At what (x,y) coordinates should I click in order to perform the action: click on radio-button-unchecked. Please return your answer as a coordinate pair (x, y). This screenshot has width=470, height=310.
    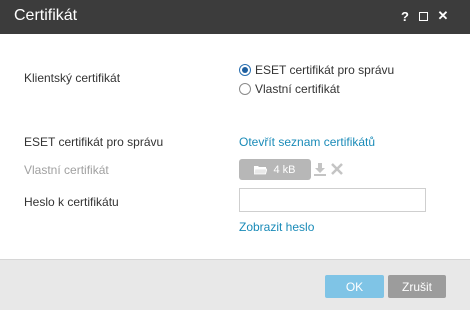
    Looking at the image, I should click on (245, 89).